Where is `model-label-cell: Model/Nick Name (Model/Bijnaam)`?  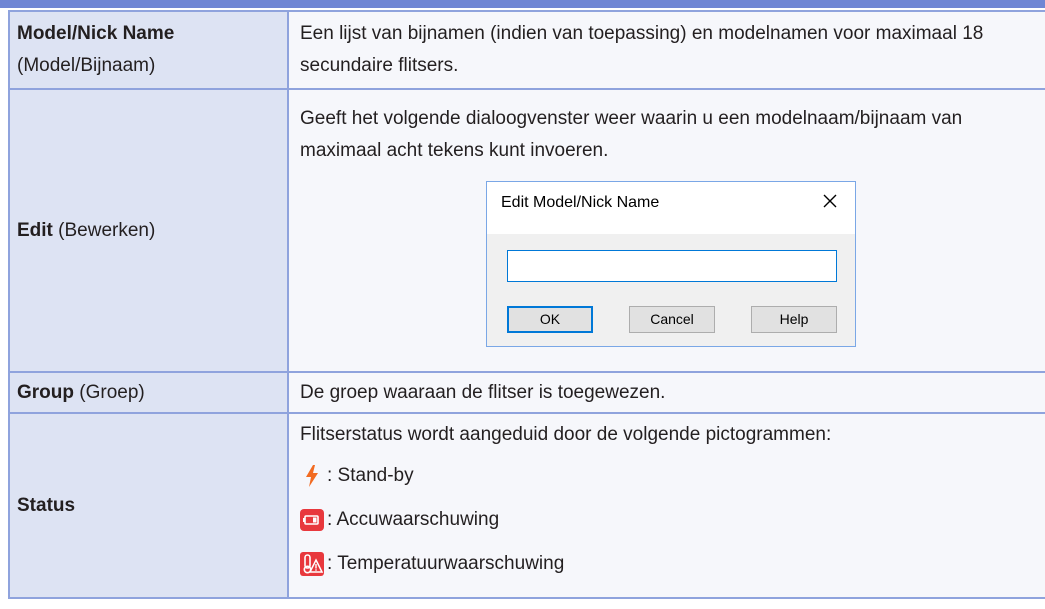
model-label-cell: Model/Nick Name (Model/Bijnaam) is located at coordinates (148, 50).